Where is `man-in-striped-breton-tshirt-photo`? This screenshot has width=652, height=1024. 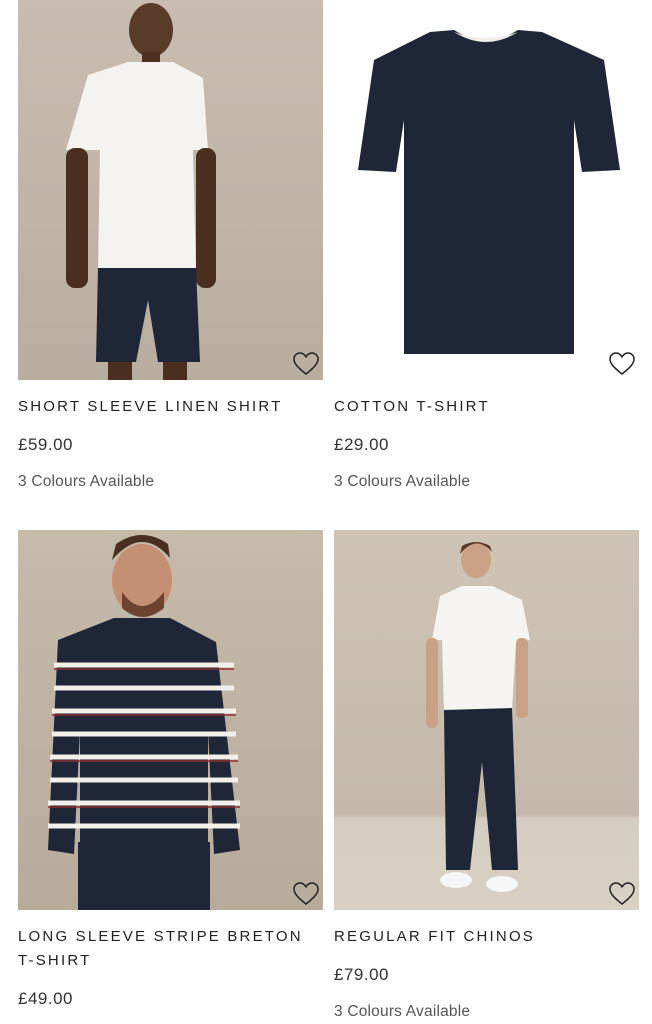
man-in-striped-breton-tshirt-photo is located at coordinates (144, 722).